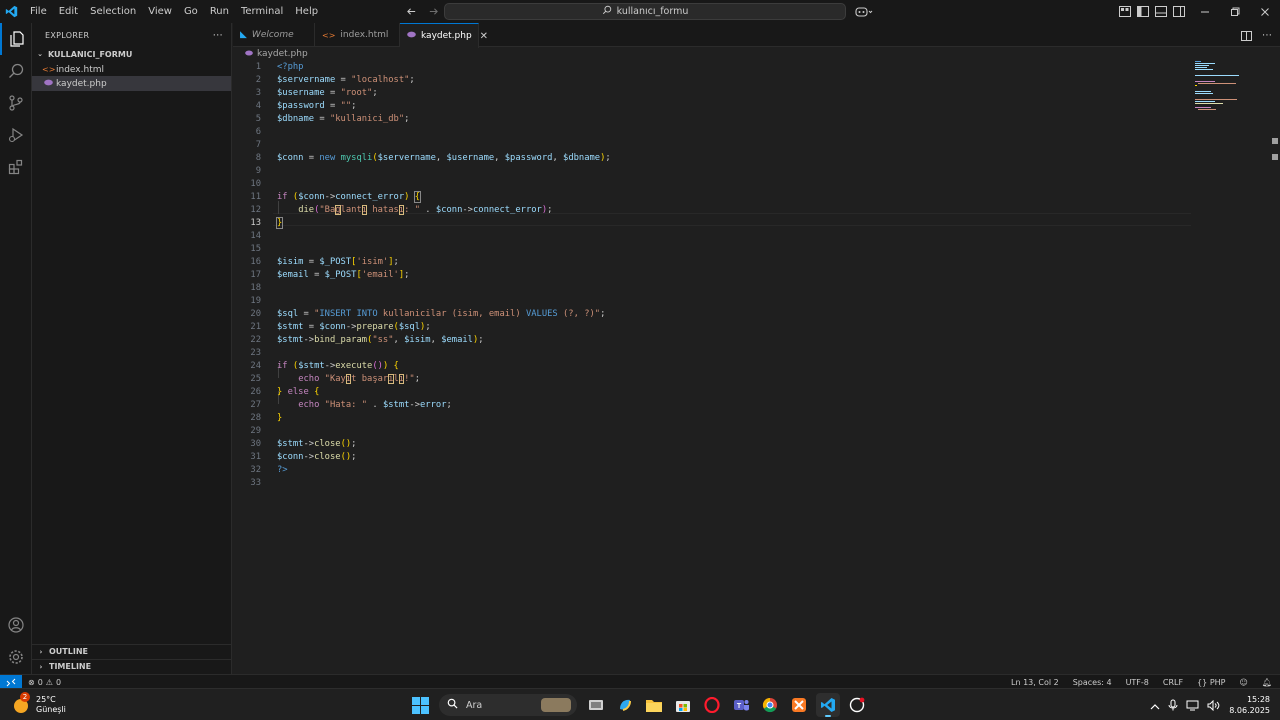 The width and height of the screenshot is (1280, 720). I want to click on split-editor-icon, so click(1246, 35).